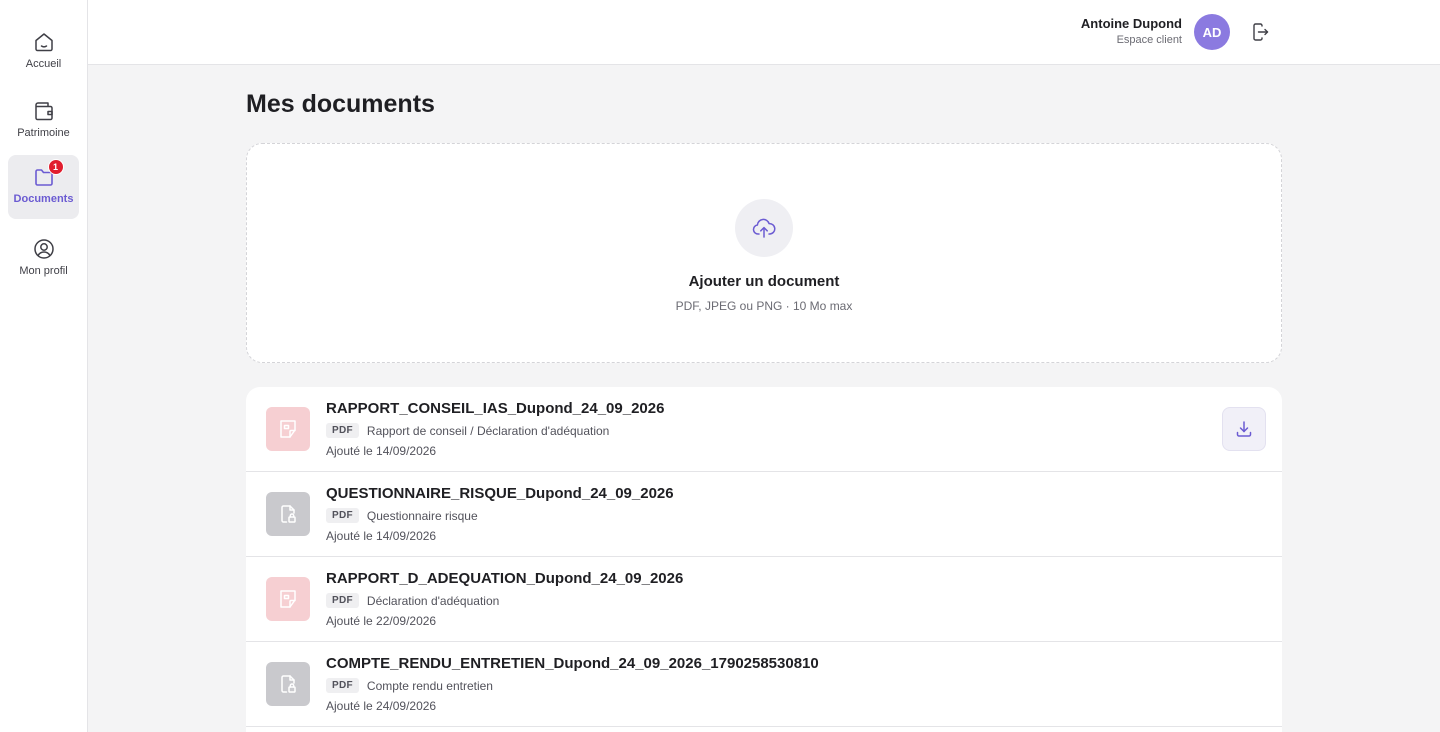 The height and width of the screenshot is (732, 1440). I want to click on sidebar-item-accueil: Accueil, so click(43, 52).